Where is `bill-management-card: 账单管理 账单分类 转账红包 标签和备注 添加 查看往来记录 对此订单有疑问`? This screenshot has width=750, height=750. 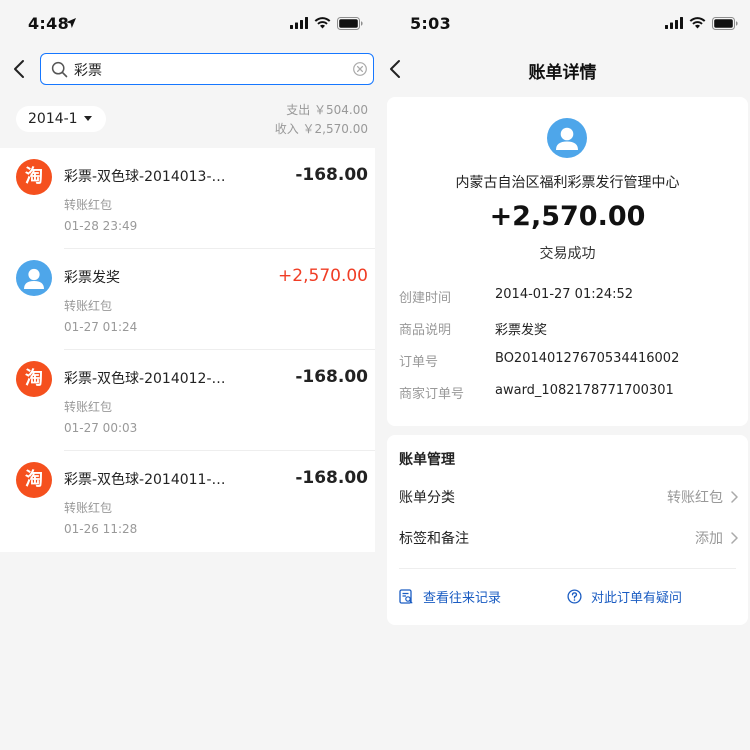
bill-management-card: 账单管理 账单分类 转账红包 标签和备注 添加 查看往来记录 对此订单有疑问 is located at coordinates (567, 530).